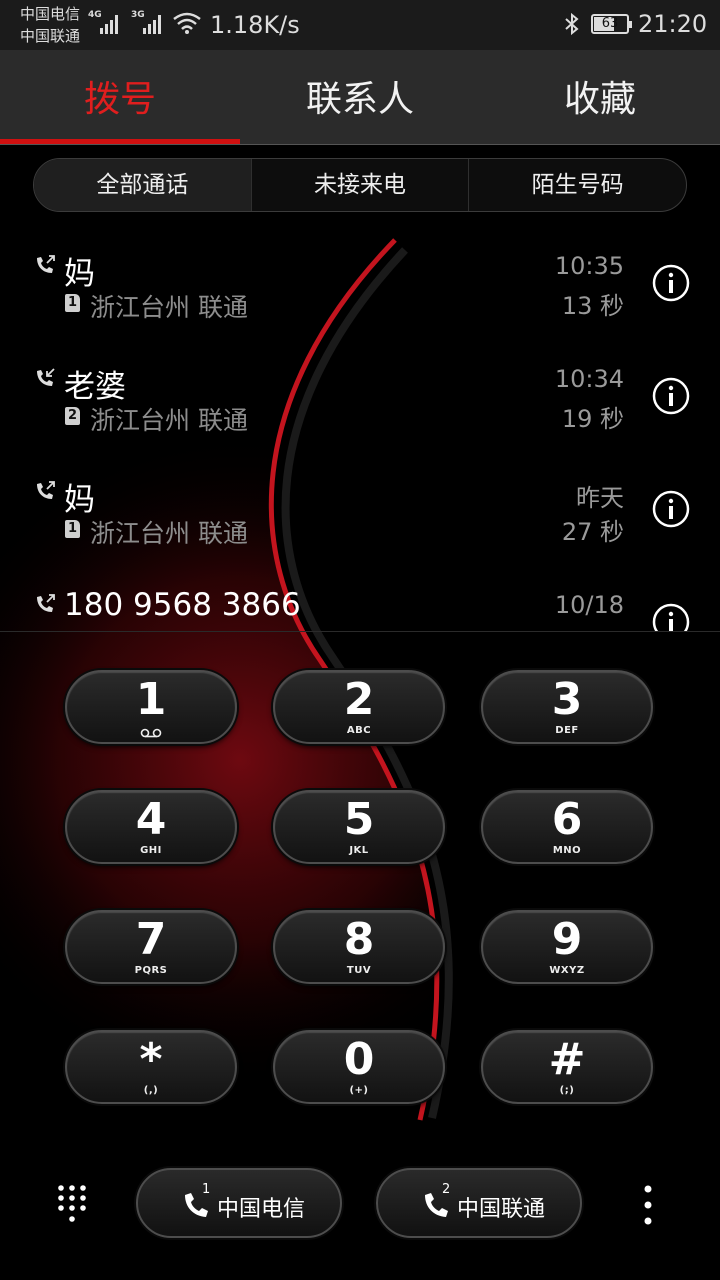 Image resolution: width=720 pixels, height=1280 pixels. I want to click on network-speed: 1.18K/s, so click(255, 25).